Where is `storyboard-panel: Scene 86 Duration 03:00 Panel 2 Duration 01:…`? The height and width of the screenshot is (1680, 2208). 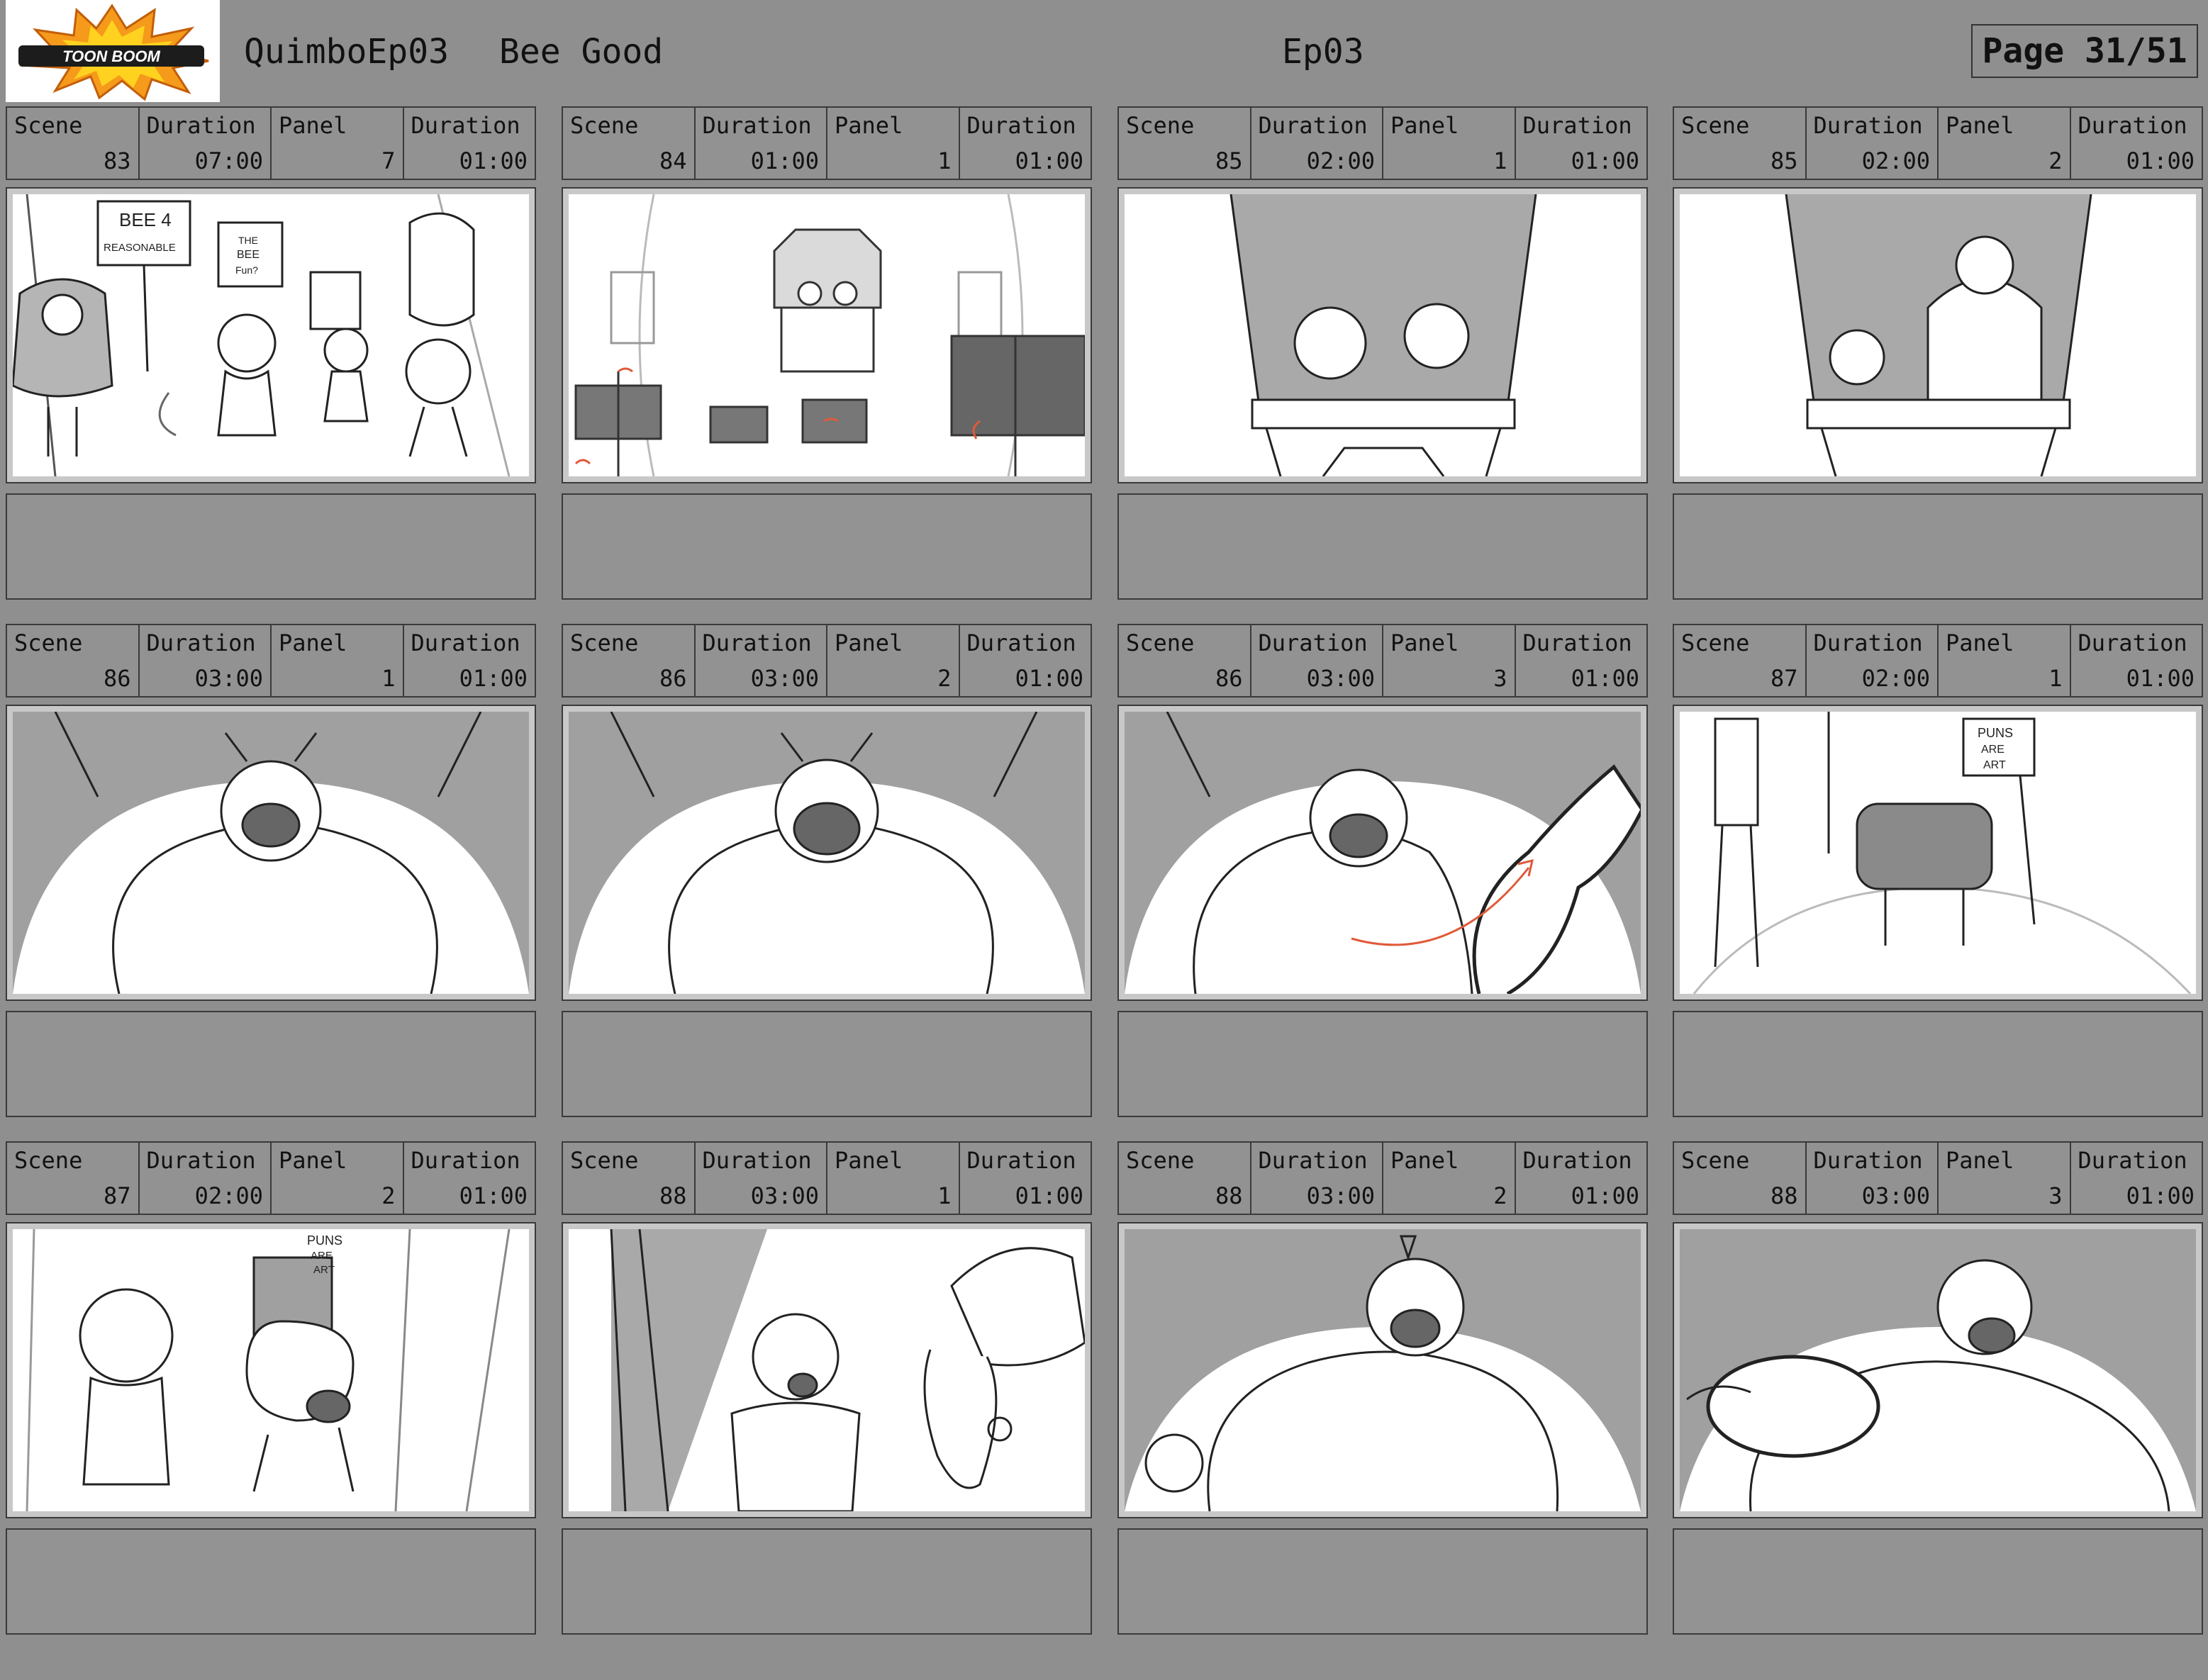
storyboard-panel: Scene 86 Duration 03:00 Panel 2 Duration 01:… is located at coordinates (827, 894).